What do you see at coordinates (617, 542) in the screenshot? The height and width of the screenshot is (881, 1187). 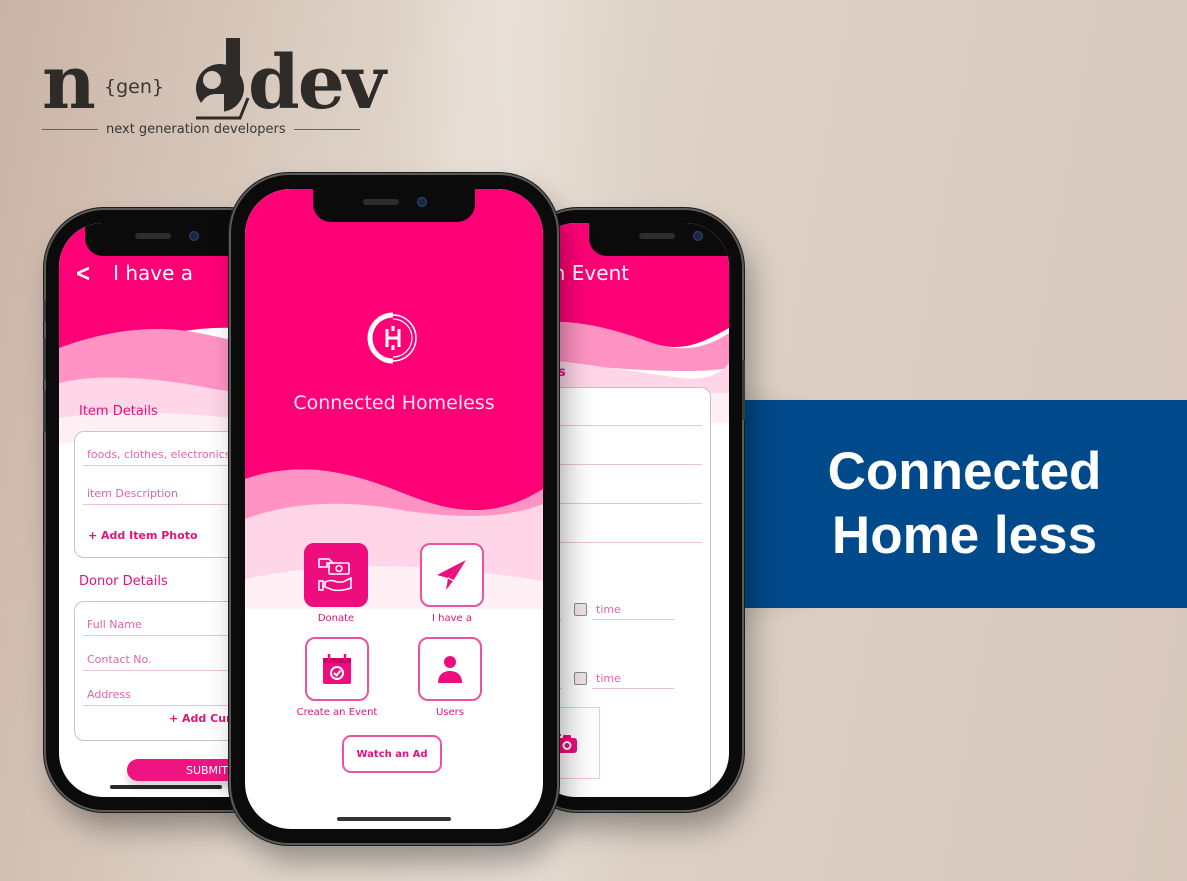 I see `event-field-4-line` at bounding box center [617, 542].